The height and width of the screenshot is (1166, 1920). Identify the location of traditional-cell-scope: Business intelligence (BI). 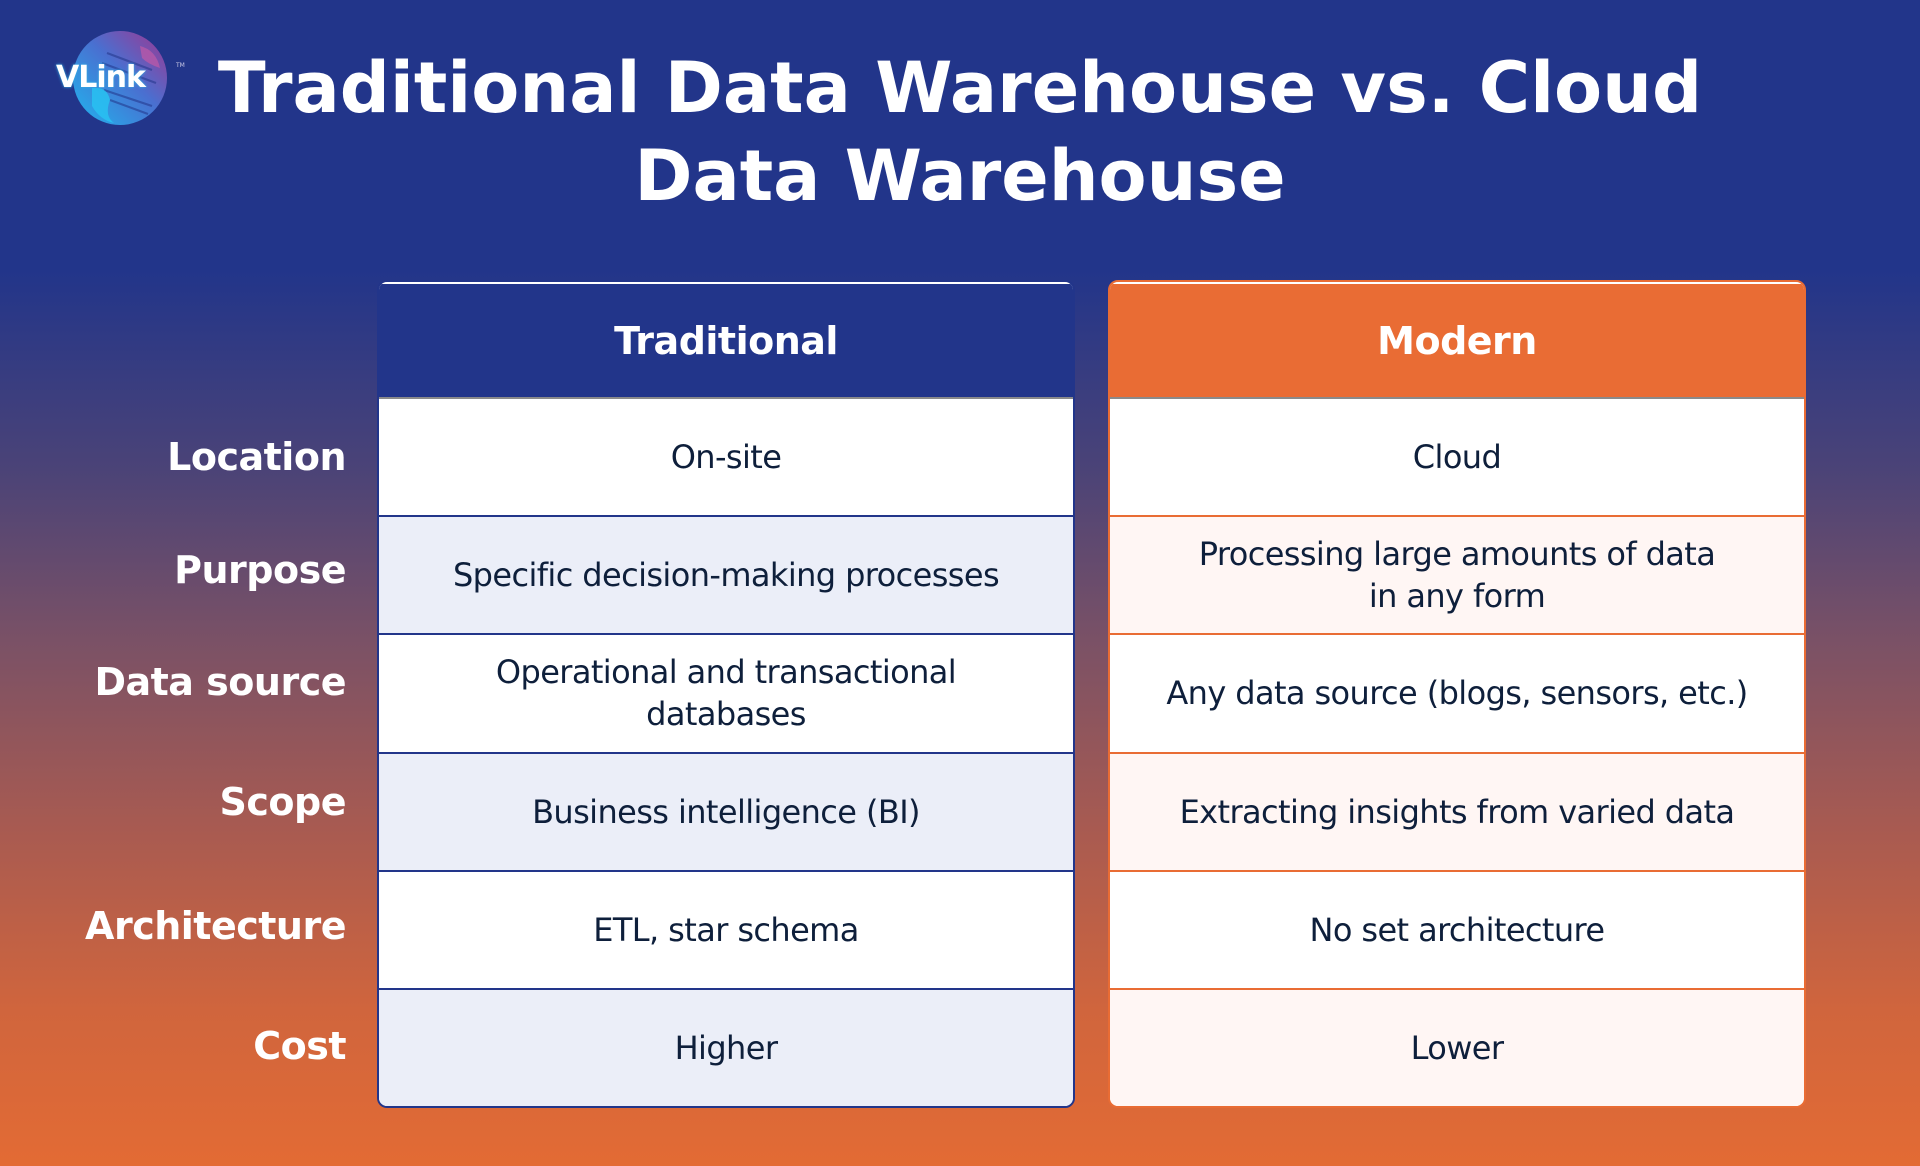
(726, 810).